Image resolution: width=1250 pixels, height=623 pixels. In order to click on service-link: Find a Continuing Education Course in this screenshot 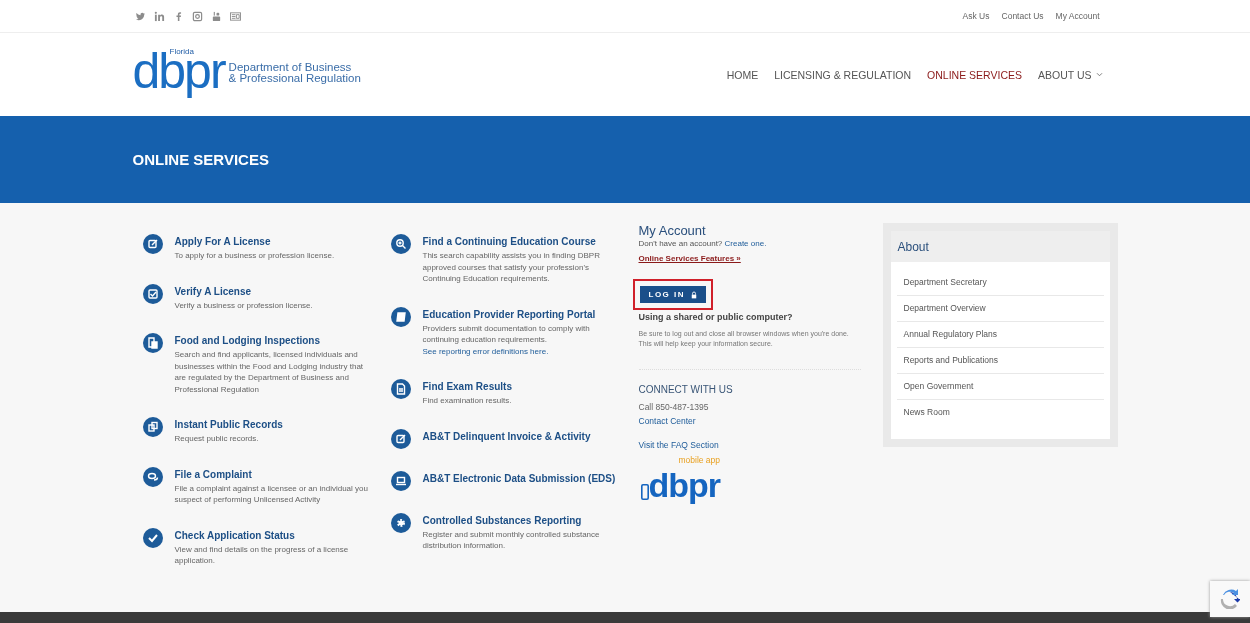, I will do `click(509, 241)`.